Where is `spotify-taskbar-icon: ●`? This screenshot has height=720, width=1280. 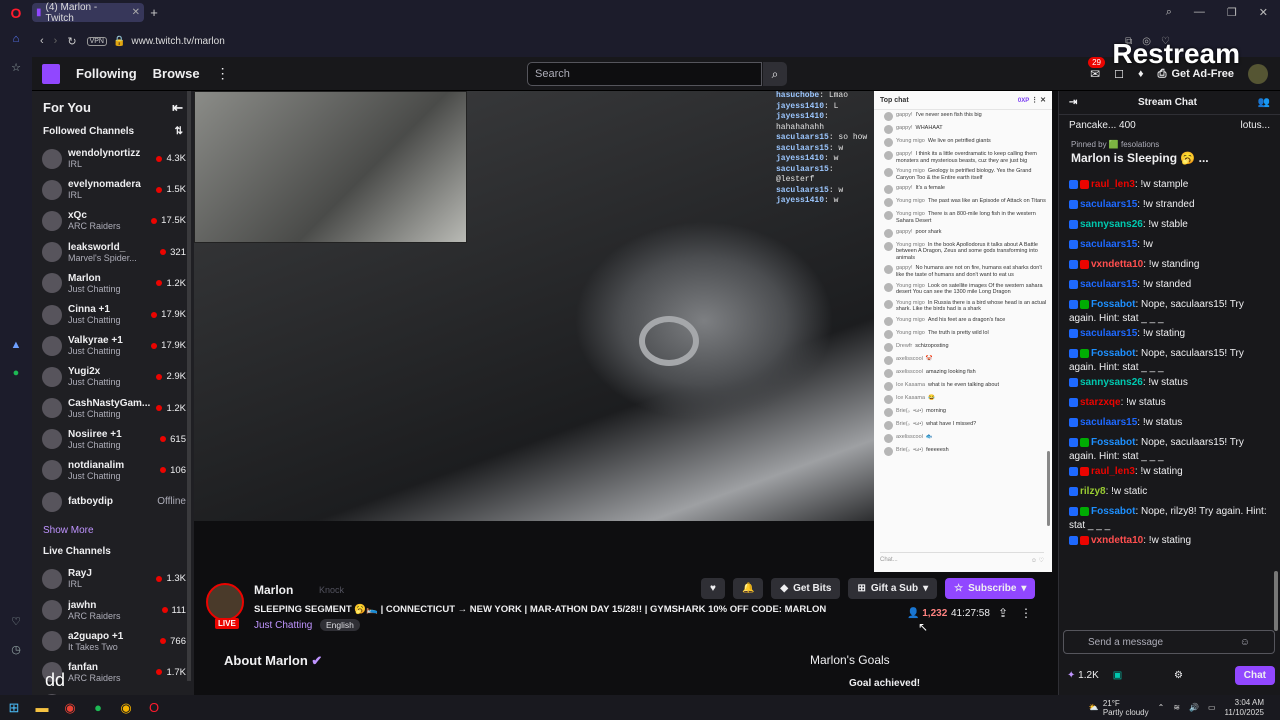 spotify-taskbar-icon: ● is located at coordinates (98, 707).